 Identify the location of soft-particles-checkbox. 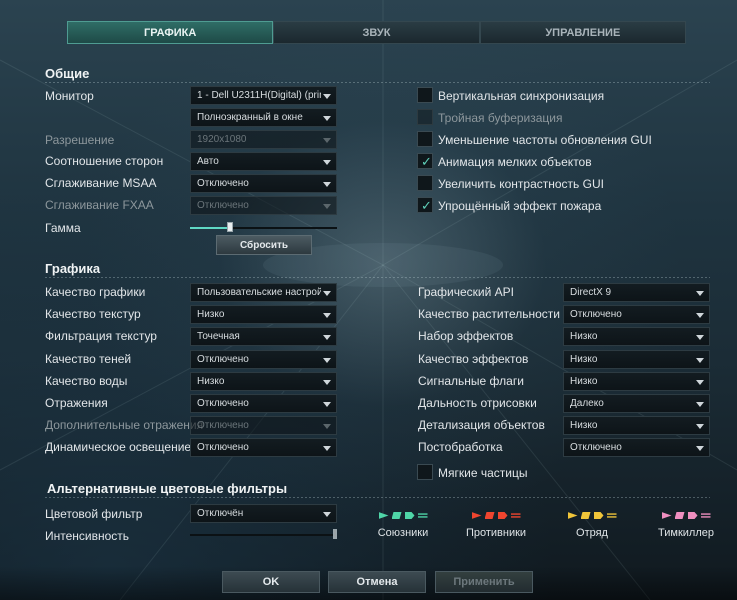
(425, 472).